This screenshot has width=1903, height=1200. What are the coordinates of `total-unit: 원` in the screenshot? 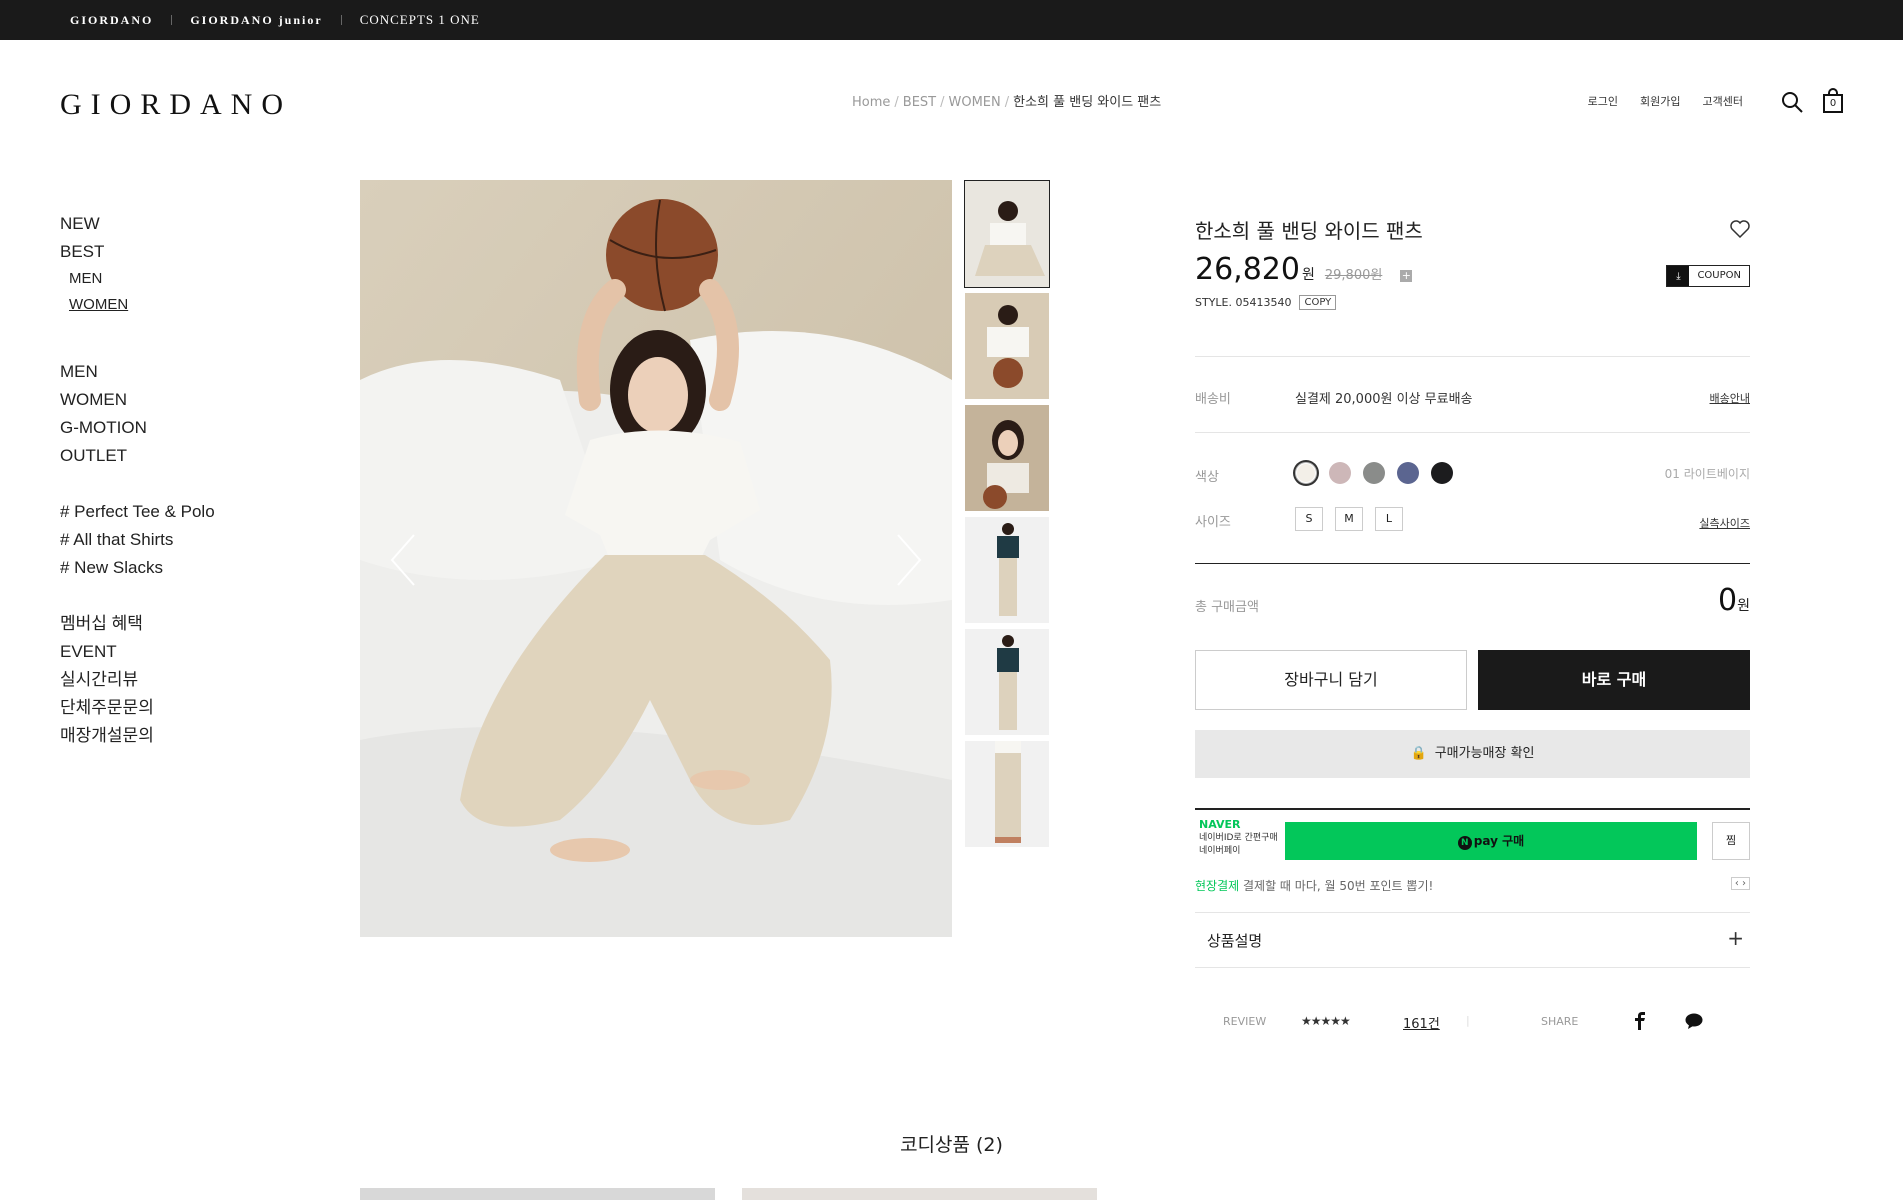 It's located at (1743, 606).